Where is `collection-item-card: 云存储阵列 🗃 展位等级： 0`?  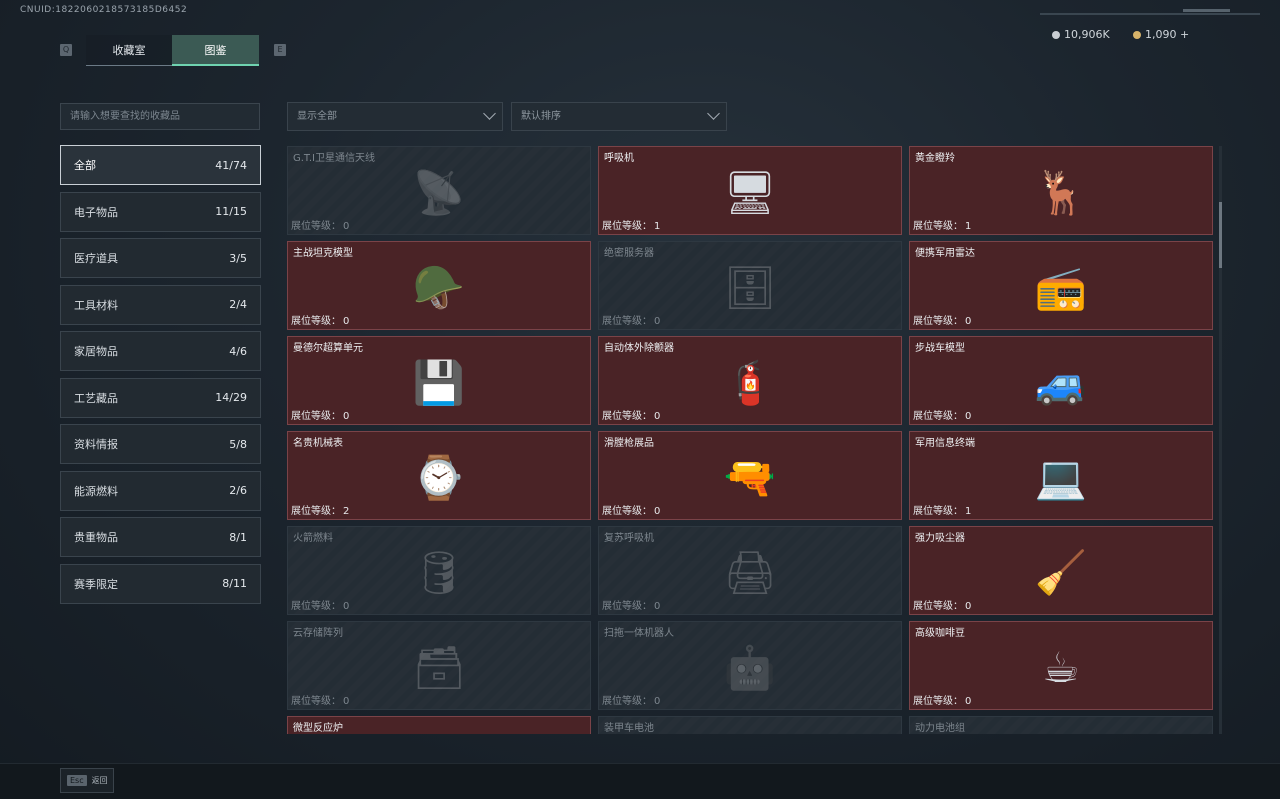 collection-item-card: 云存储阵列 🗃 展位等级： 0 is located at coordinates (439, 665).